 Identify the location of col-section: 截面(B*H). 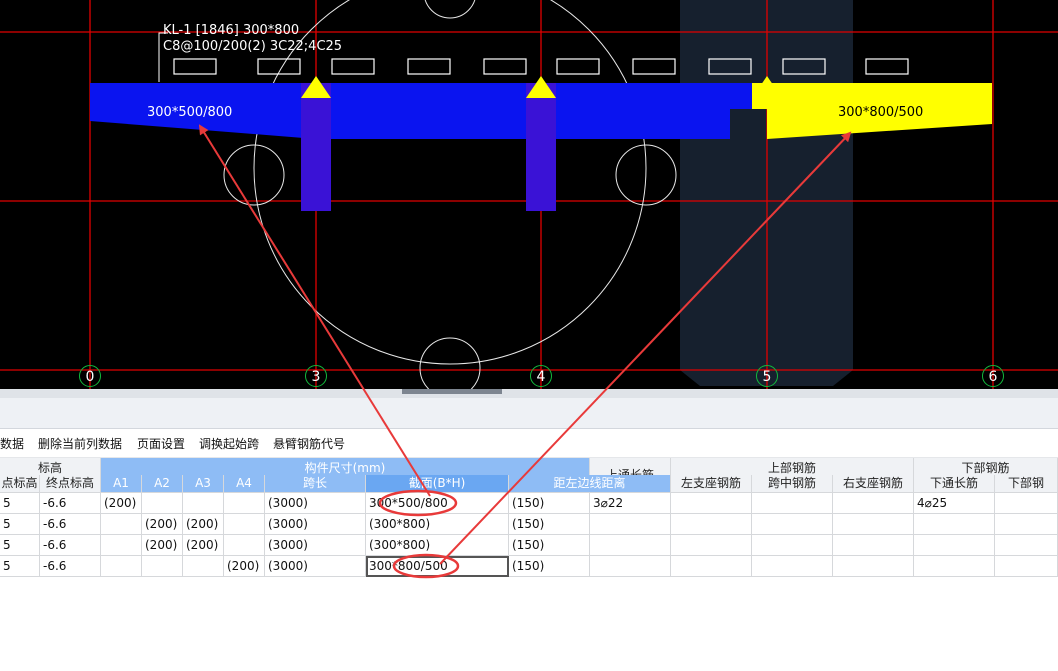
(437, 484).